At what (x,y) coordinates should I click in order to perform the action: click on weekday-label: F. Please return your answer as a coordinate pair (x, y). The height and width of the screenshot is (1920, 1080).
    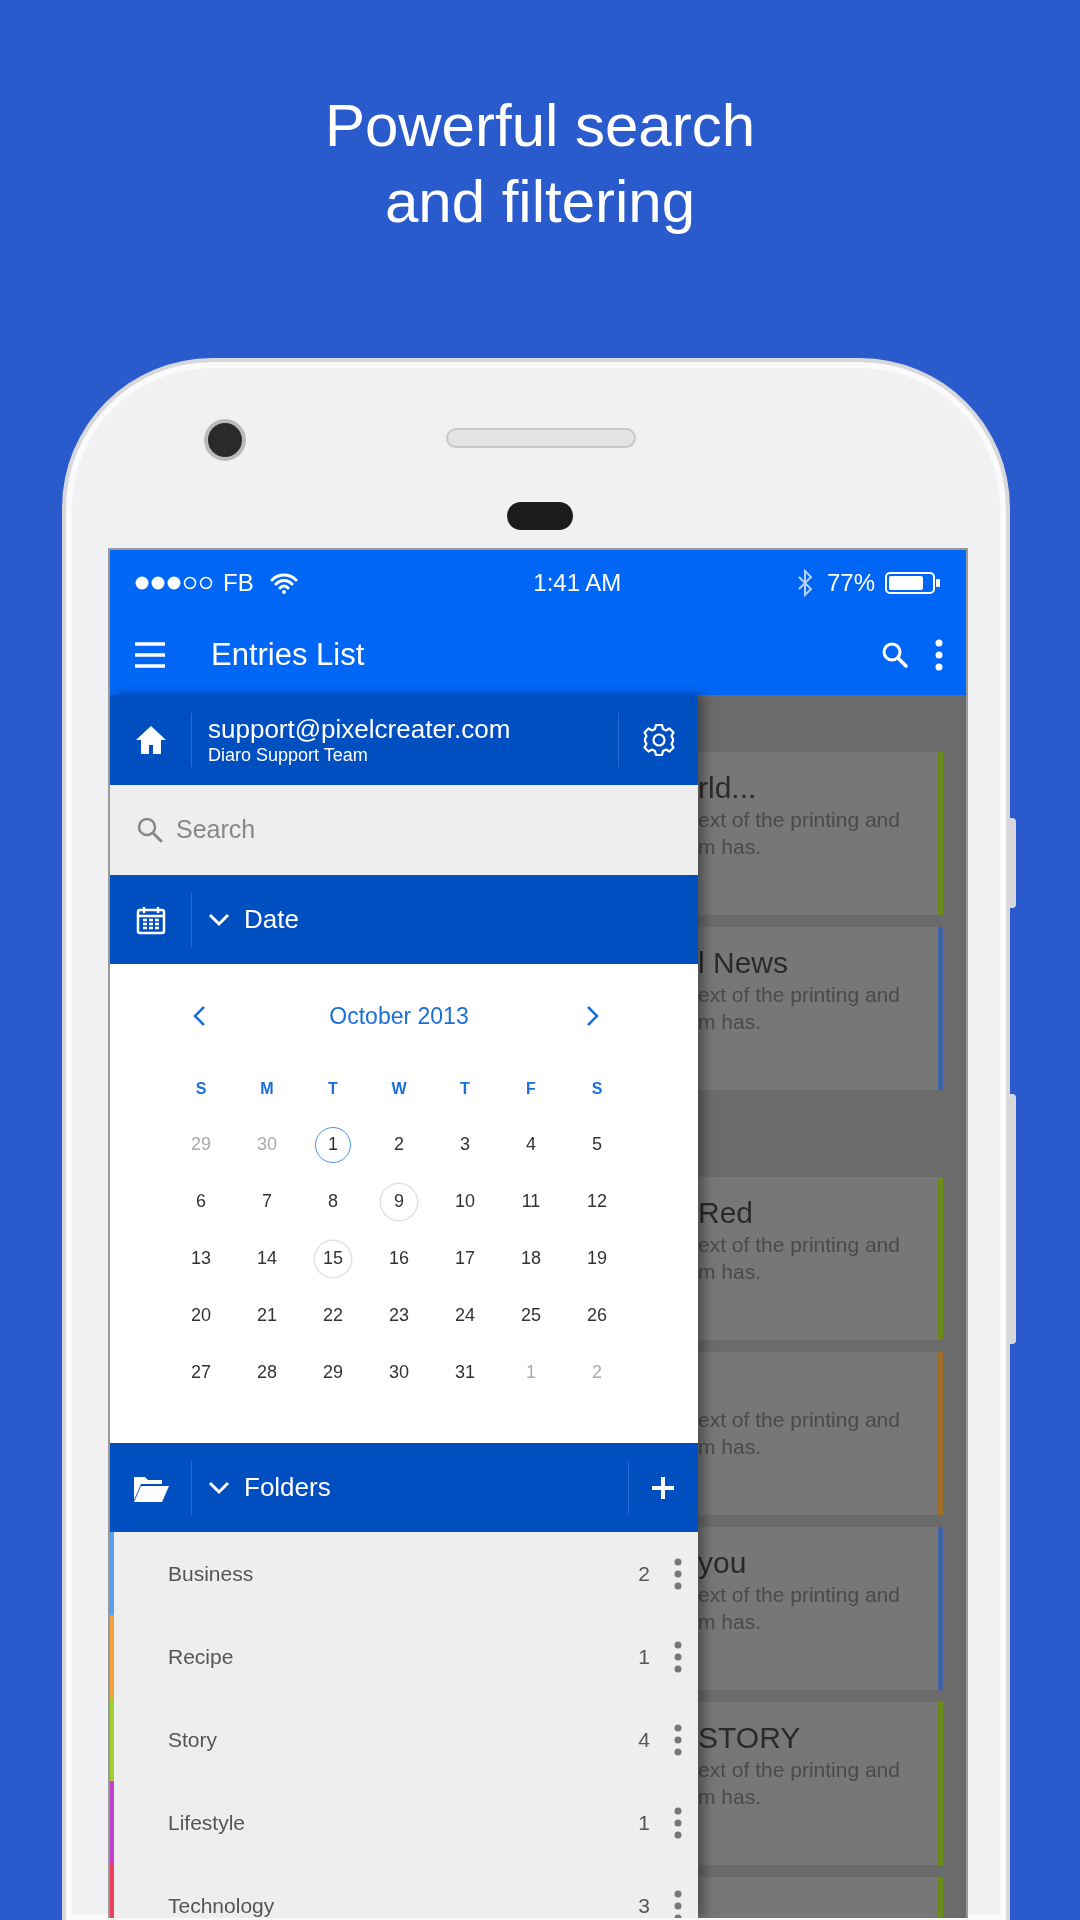
    Looking at the image, I should click on (531, 1089).